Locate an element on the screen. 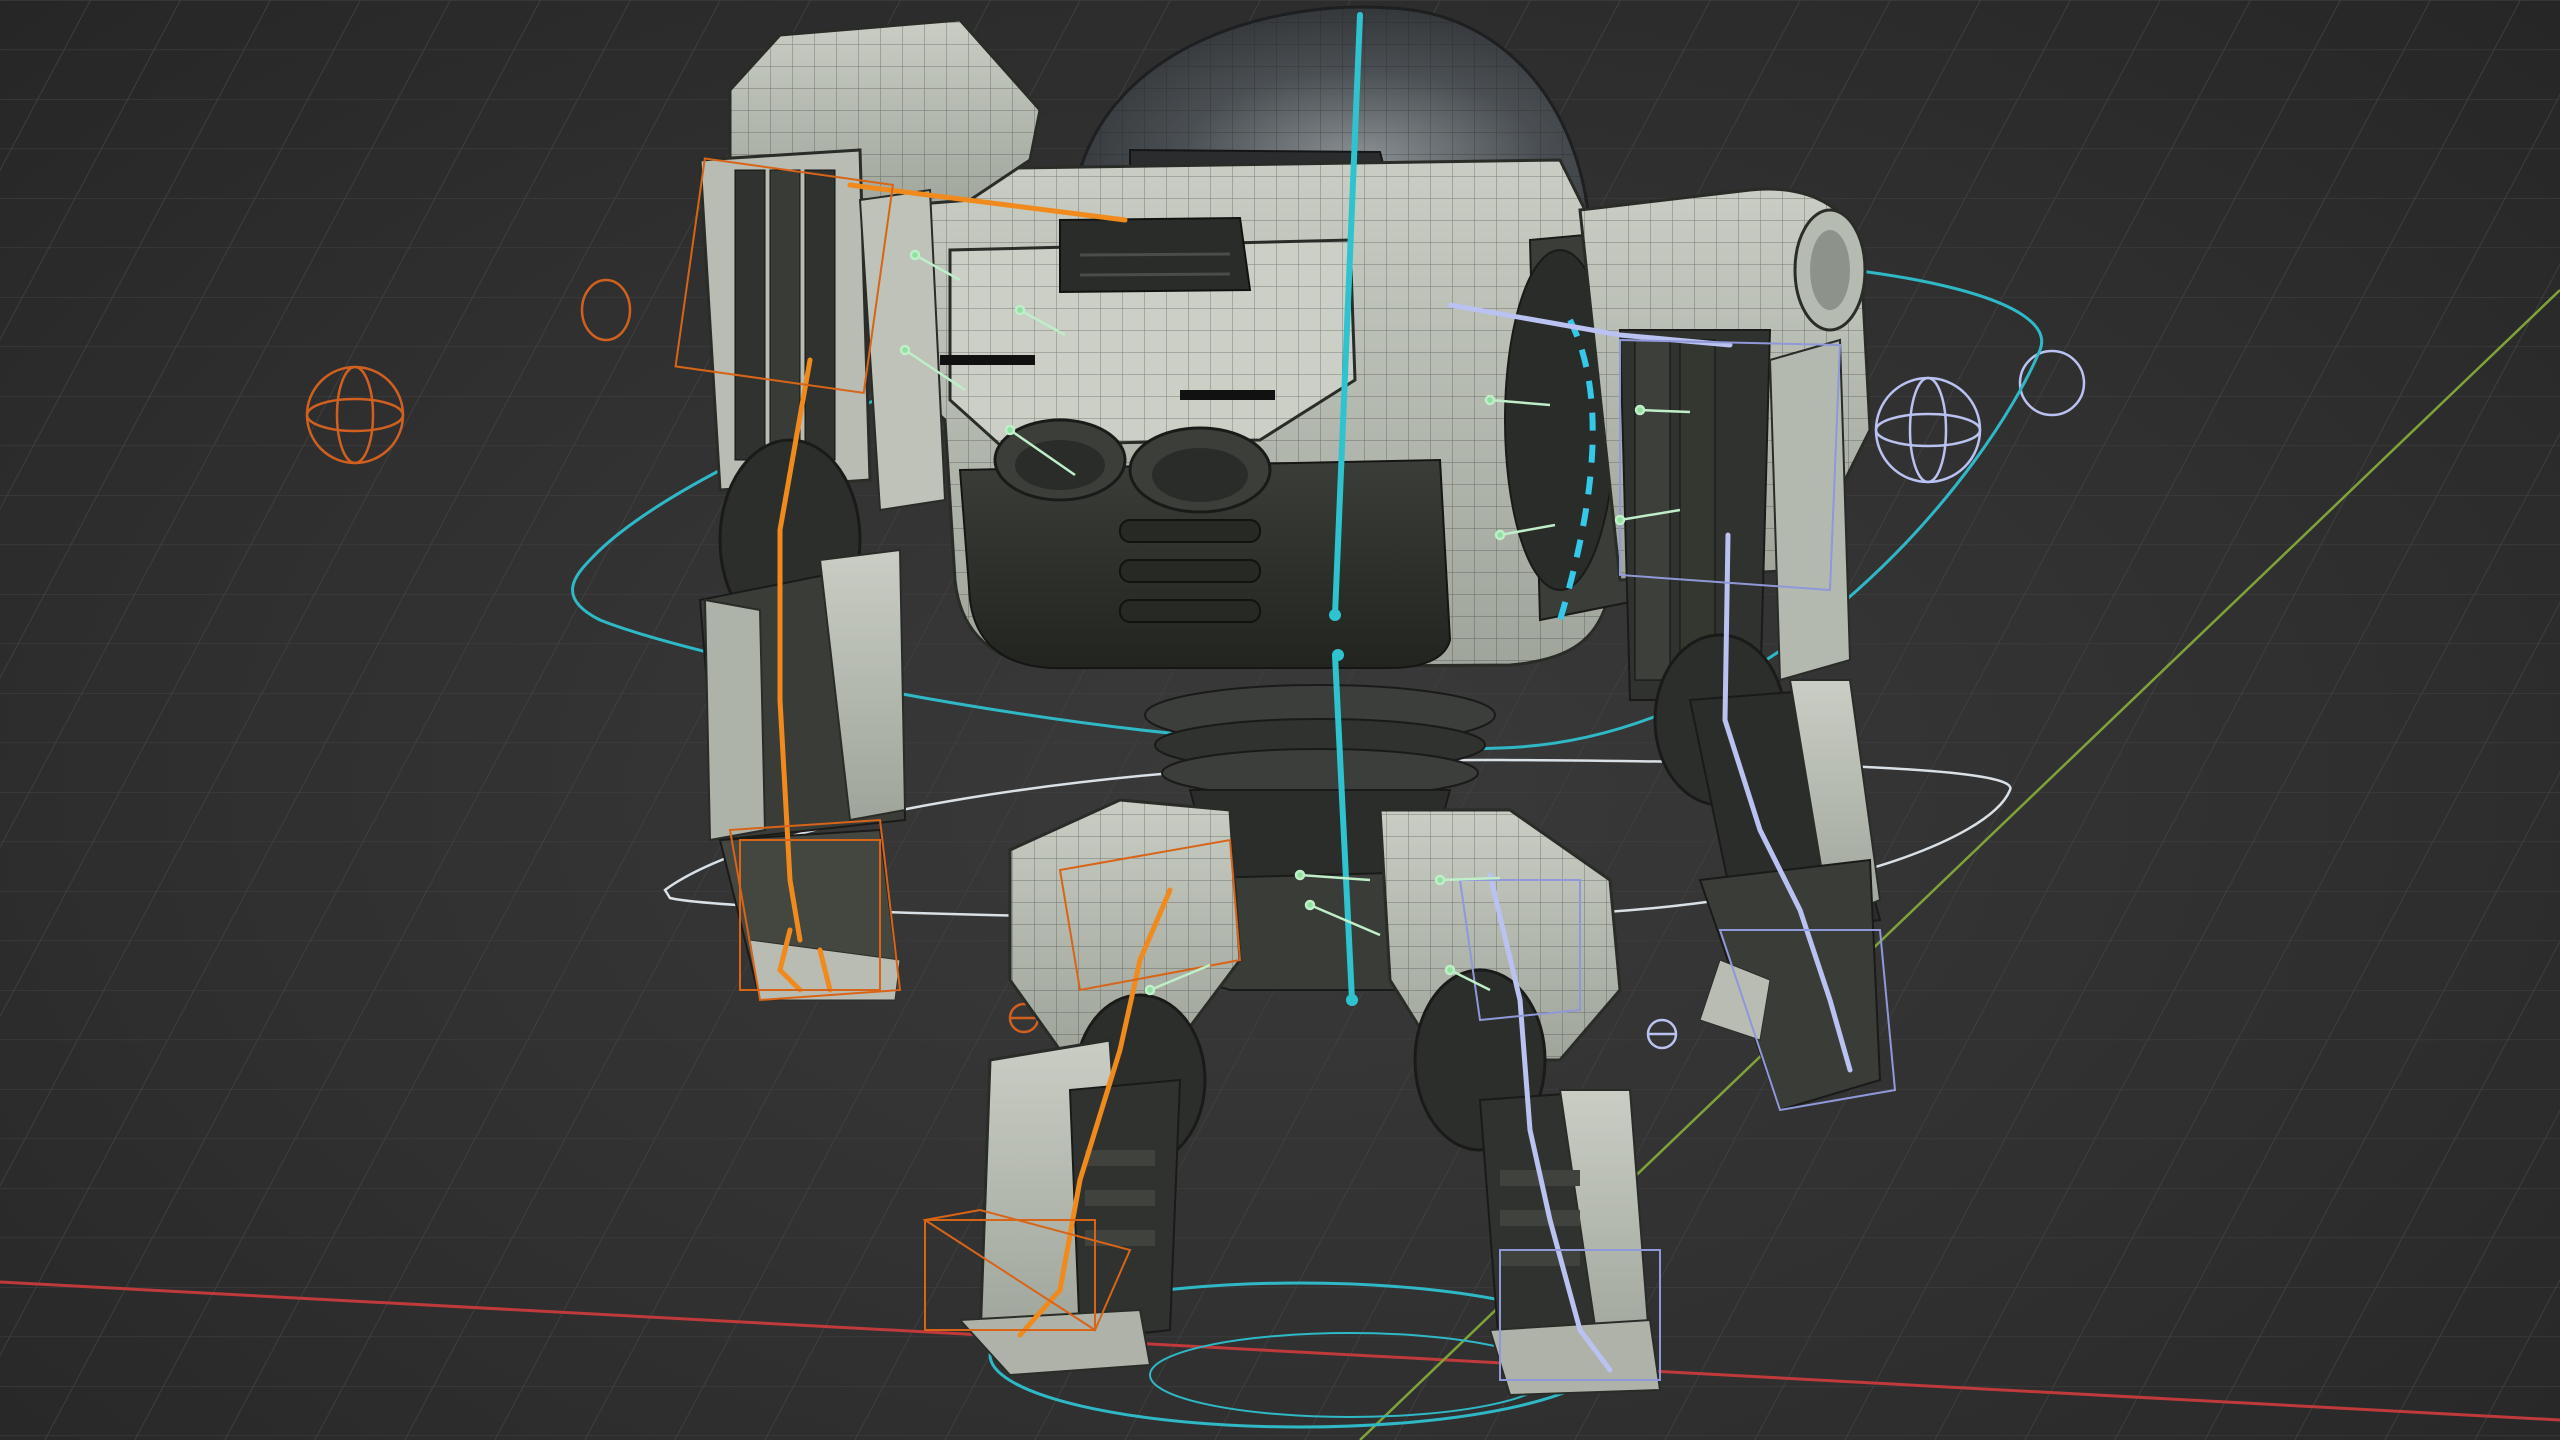  chest-vents is located at coordinates (1190, 571).